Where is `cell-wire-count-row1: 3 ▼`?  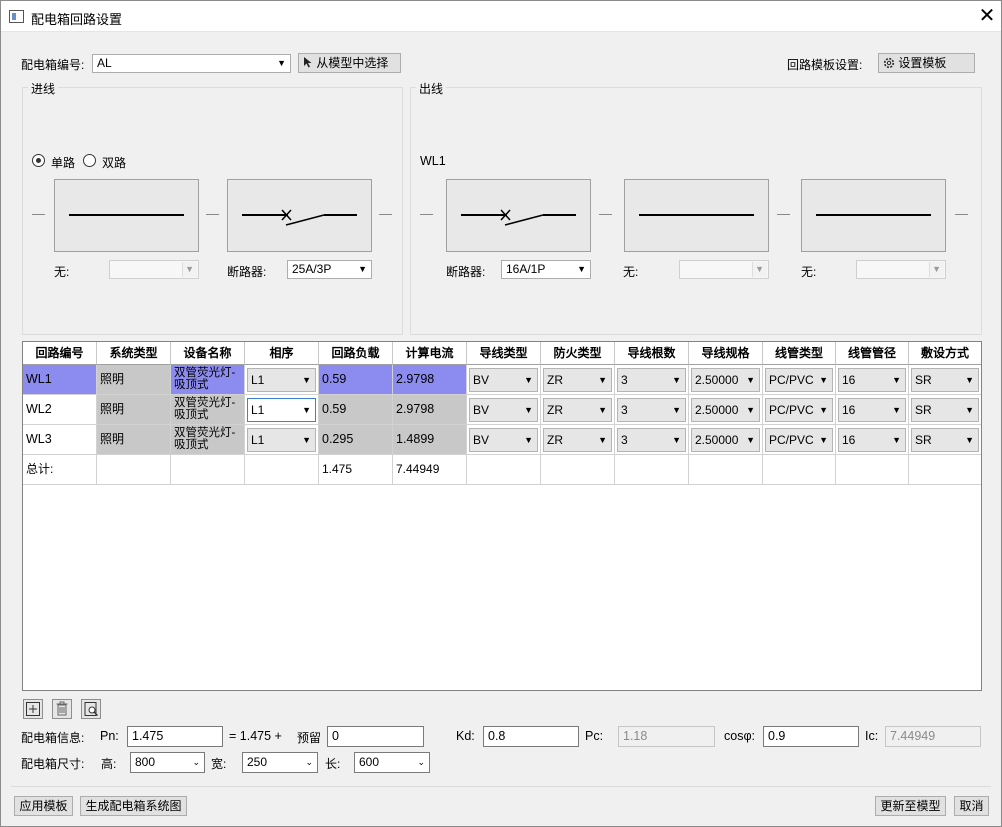
cell-wire-count-row1: 3 ▼ is located at coordinates (652, 380).